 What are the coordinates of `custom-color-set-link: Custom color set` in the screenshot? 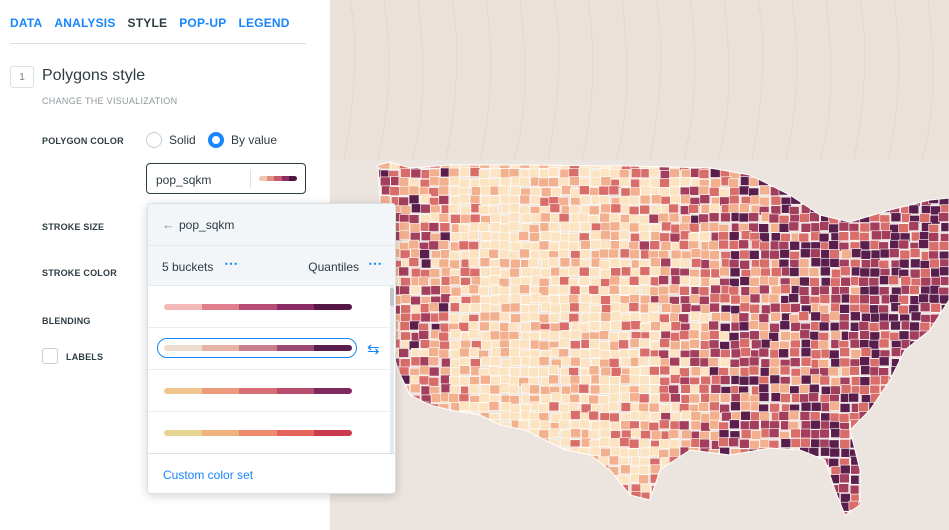 It's located at (208, 475).